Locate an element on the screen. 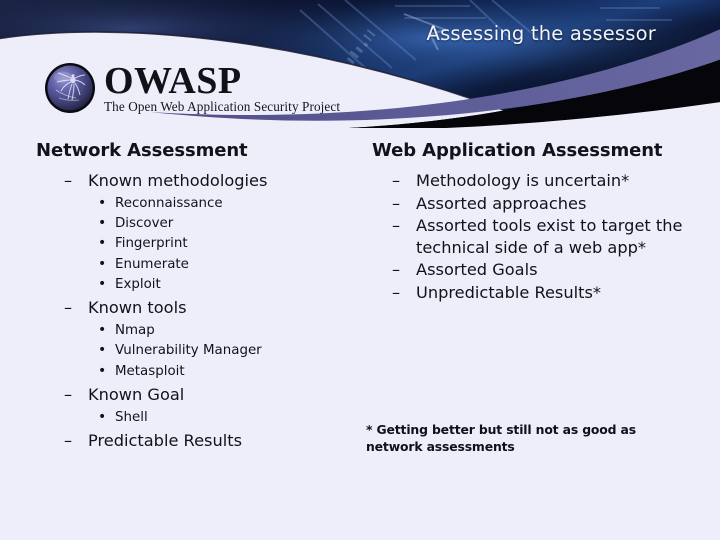  bullet-item-level1: – Known Goal is located at coordinates (210, 395).